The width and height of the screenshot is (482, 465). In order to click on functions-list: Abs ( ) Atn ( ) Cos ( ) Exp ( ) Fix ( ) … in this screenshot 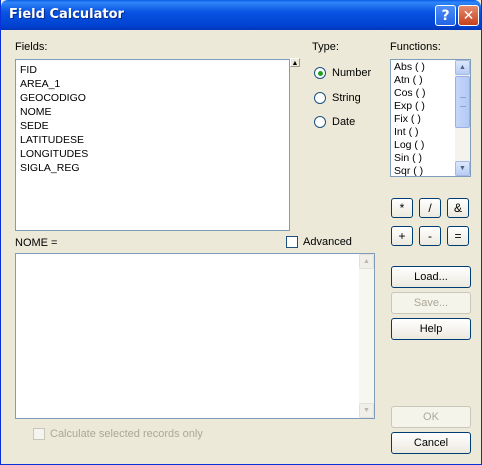, I will do `click(430, 118)`.